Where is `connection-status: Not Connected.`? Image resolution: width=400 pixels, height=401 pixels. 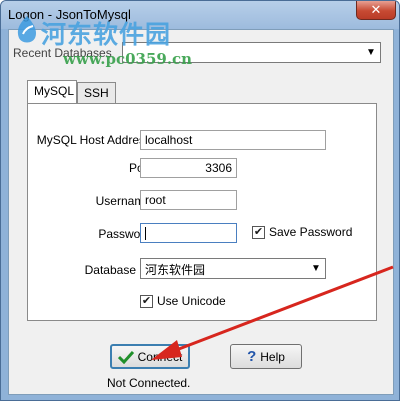 connection-status: Not Connected. is located at coordinates (149, 383).